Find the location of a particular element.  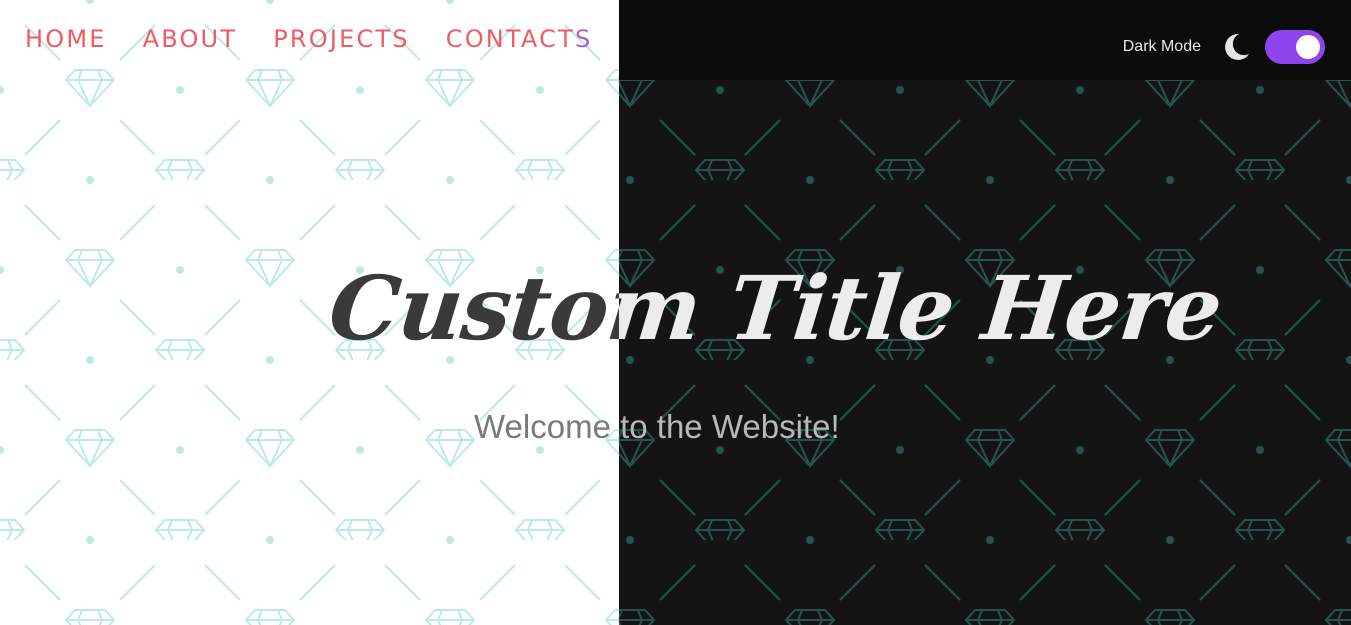

dark-mode-label: Dark Mode is located at coordinates (1161, 46).